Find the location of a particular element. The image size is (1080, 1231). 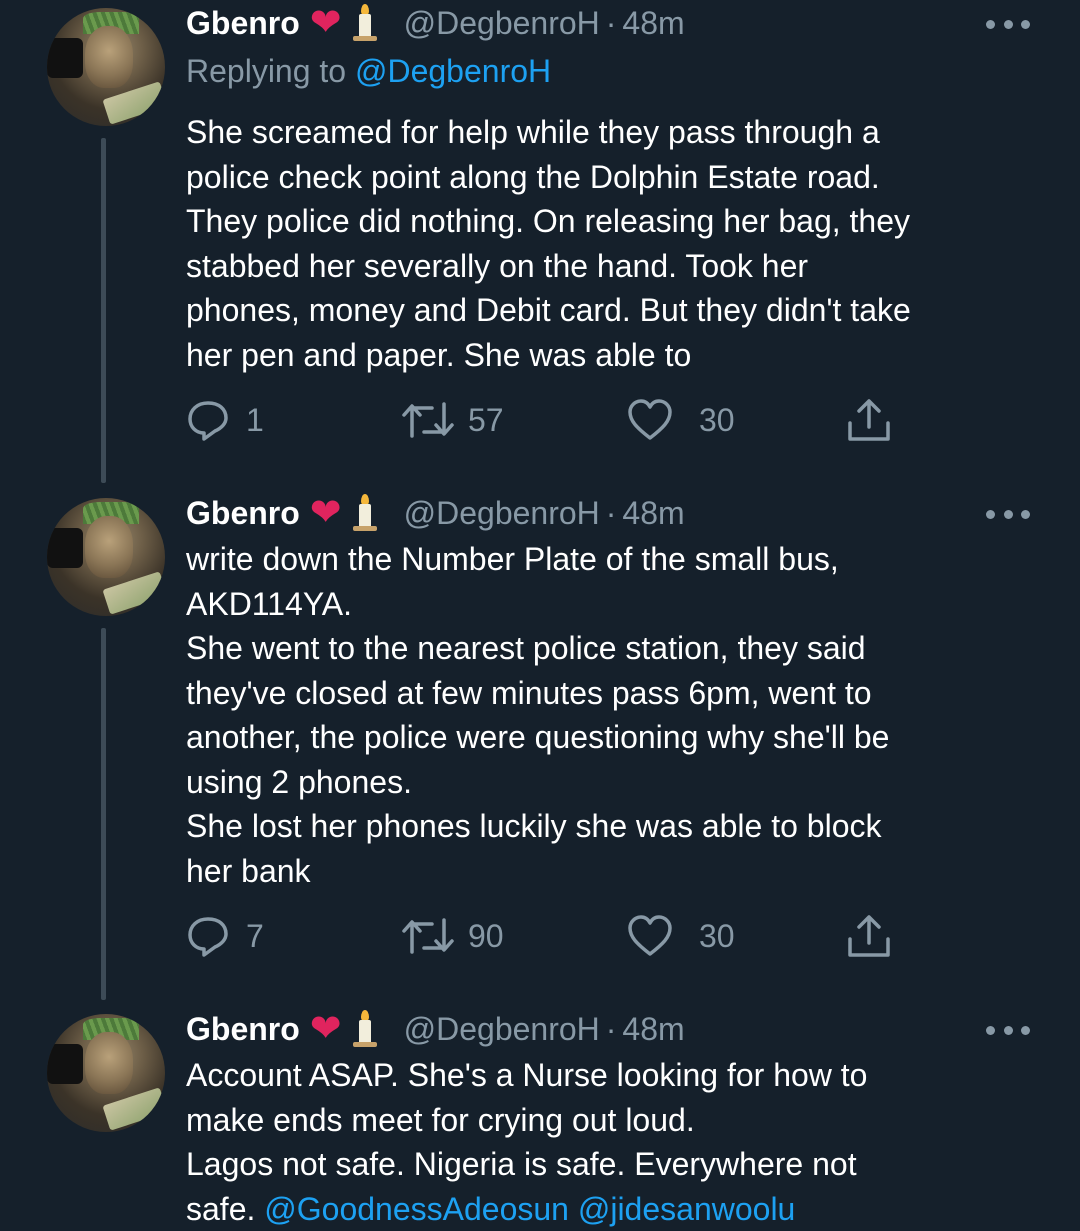

reply-button: 1 is located at coordinates (225, 420).